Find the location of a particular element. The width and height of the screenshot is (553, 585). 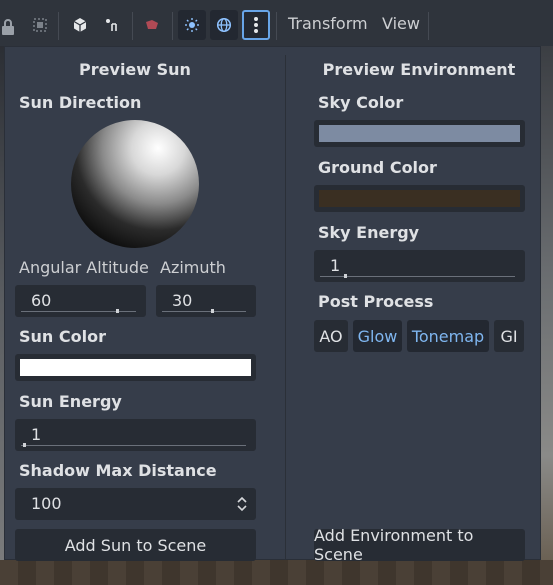

sky-energy-slider: 1 is located at coordinates (419, 266).